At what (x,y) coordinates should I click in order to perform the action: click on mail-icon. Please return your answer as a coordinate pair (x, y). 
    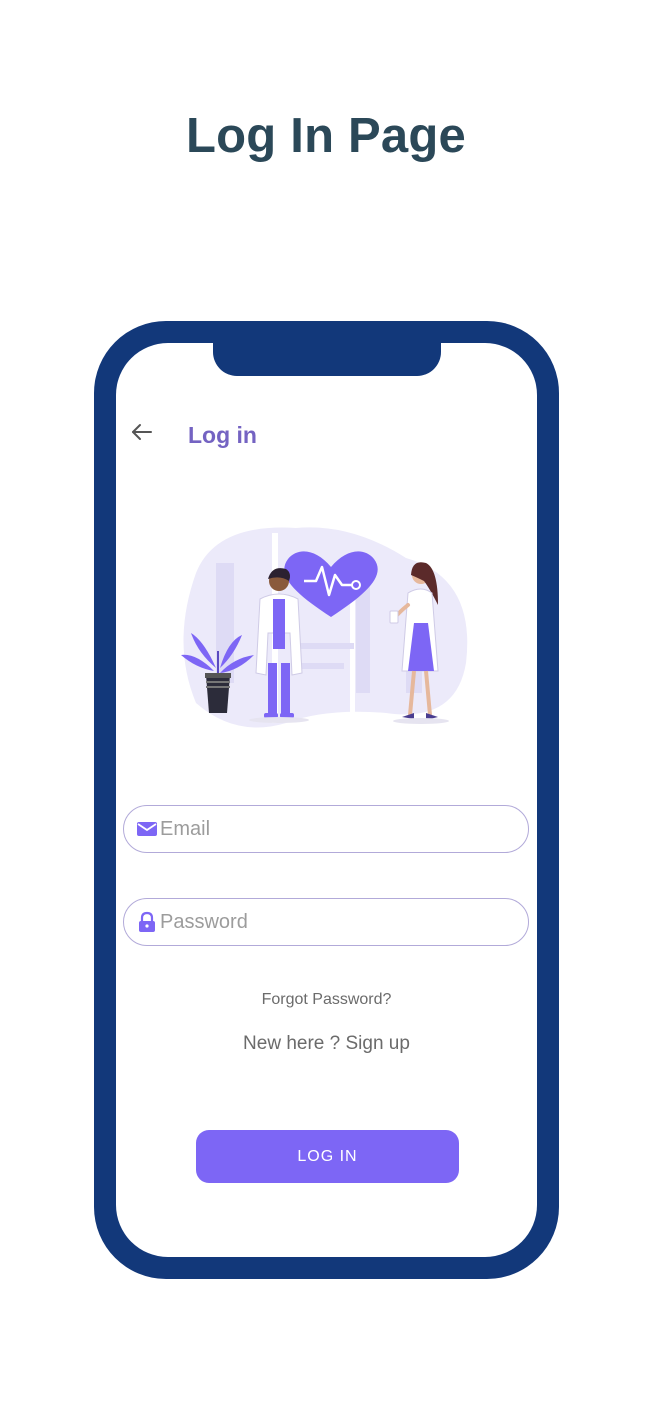
    Looking at the image, I should click on (147, 829).